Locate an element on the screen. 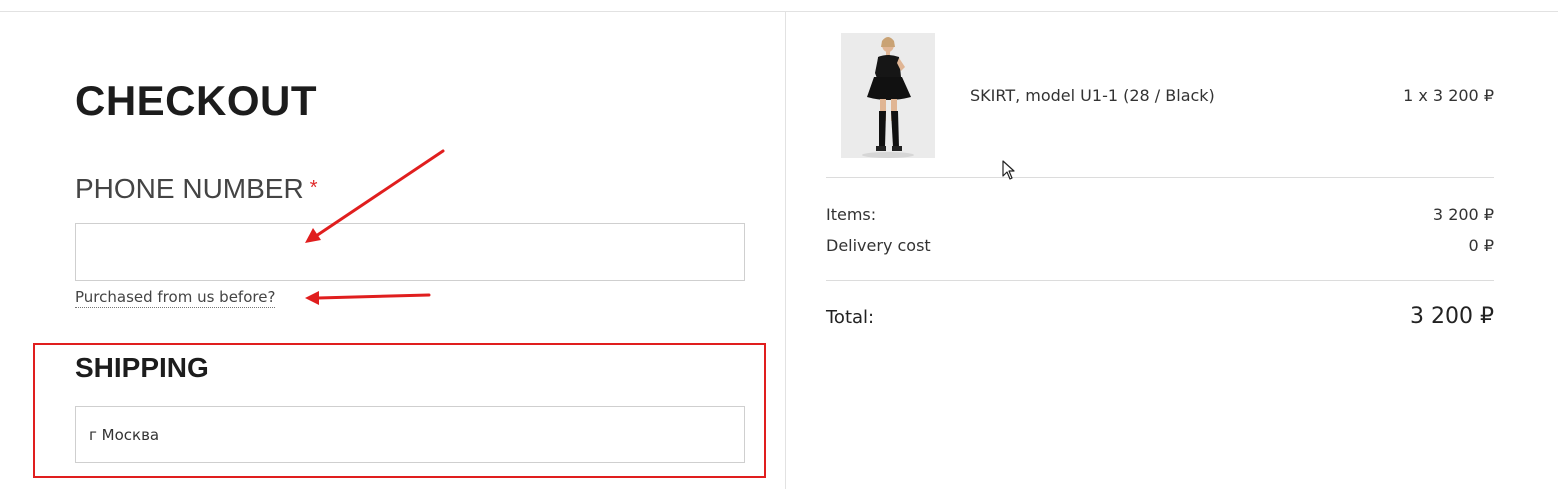 This screenshot has width=1558, height=489. phone-field-label: PHONE NUMBER * is located at coordinates (196, 189).